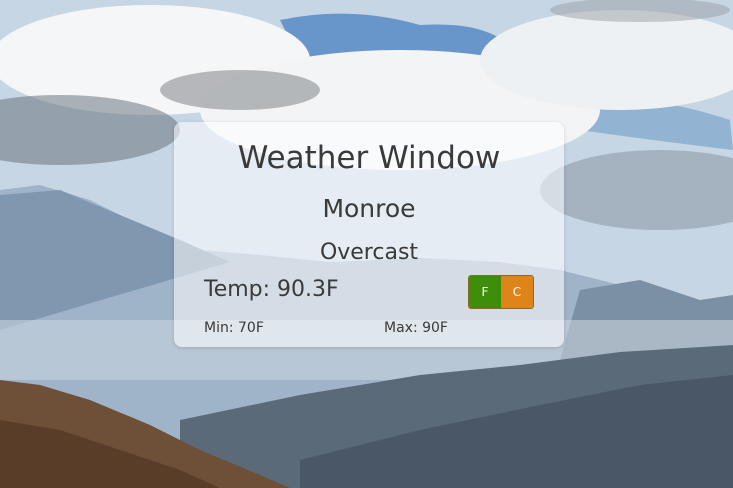  Describe the element at coordinates (369, 252) in the screenshot. I see `weather-condition: Overcast` at that location.